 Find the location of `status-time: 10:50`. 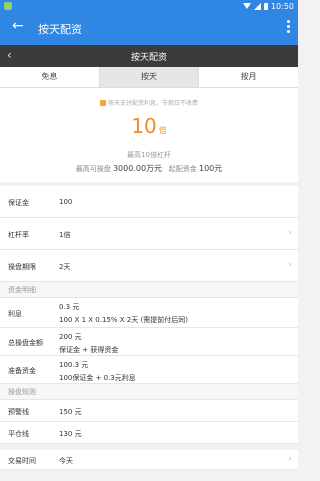

status-time: 10:50 is located at coordinates (282, 6).